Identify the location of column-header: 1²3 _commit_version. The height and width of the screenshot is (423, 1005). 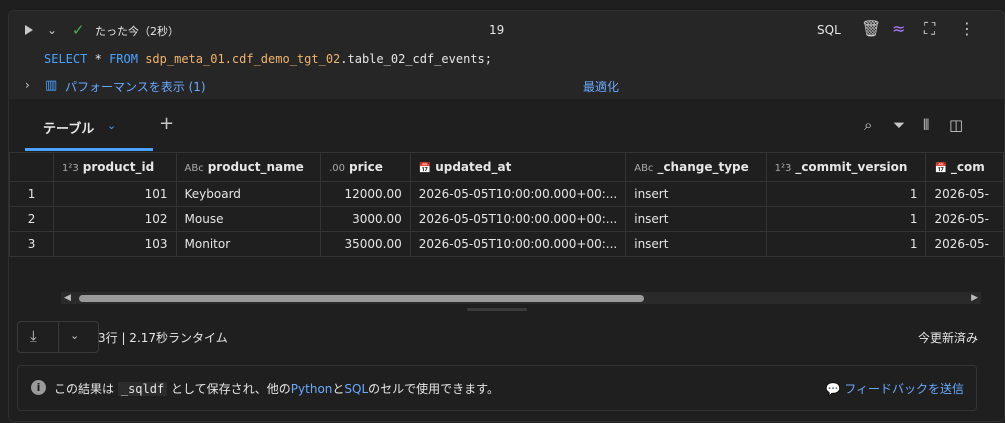
(846, 167).